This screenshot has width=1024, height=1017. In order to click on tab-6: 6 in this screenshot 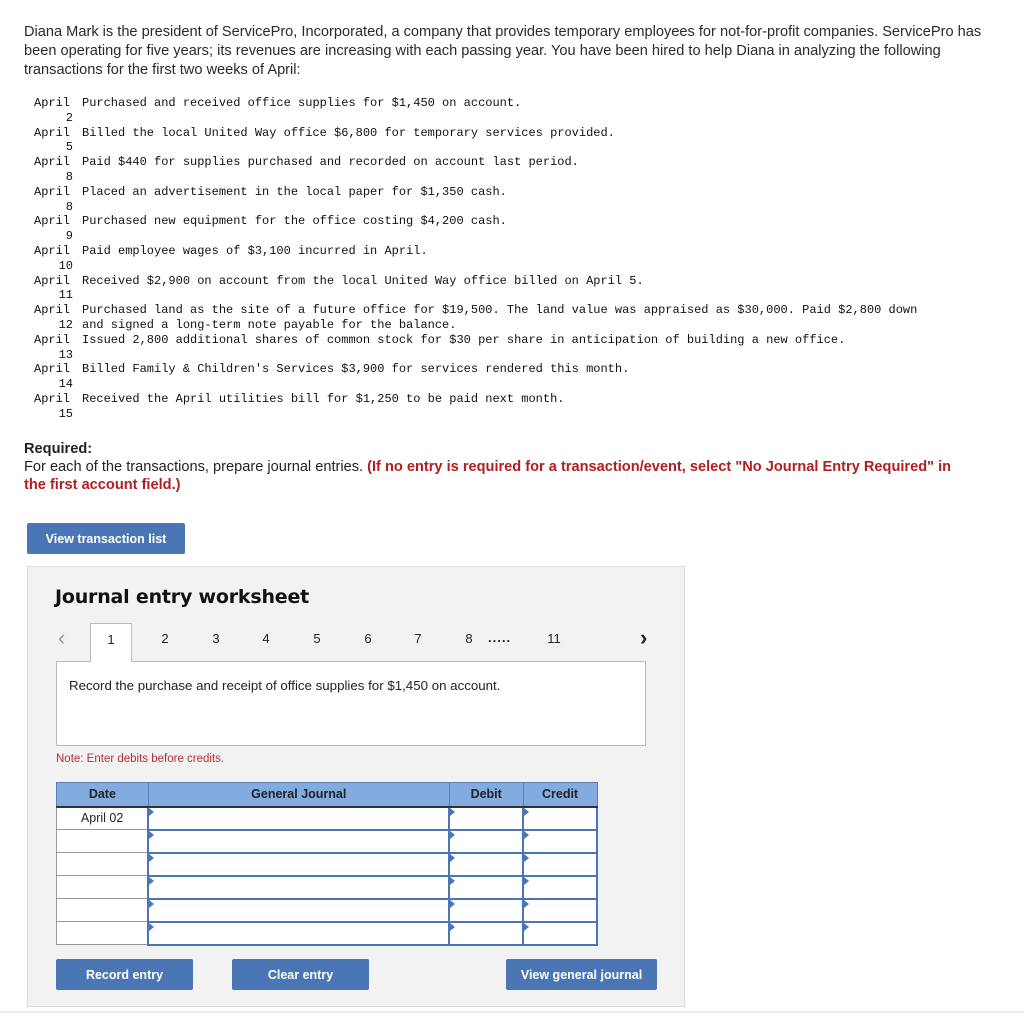, I will do `click(368, 642)`.